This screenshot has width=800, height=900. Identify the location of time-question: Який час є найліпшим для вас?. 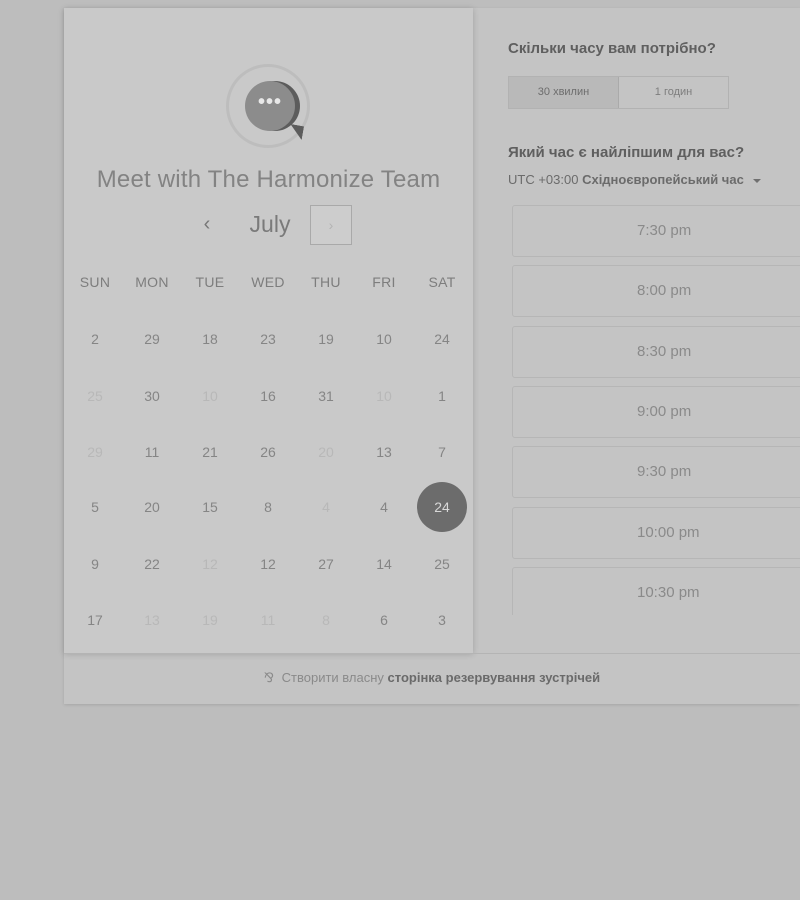
(626, 152).